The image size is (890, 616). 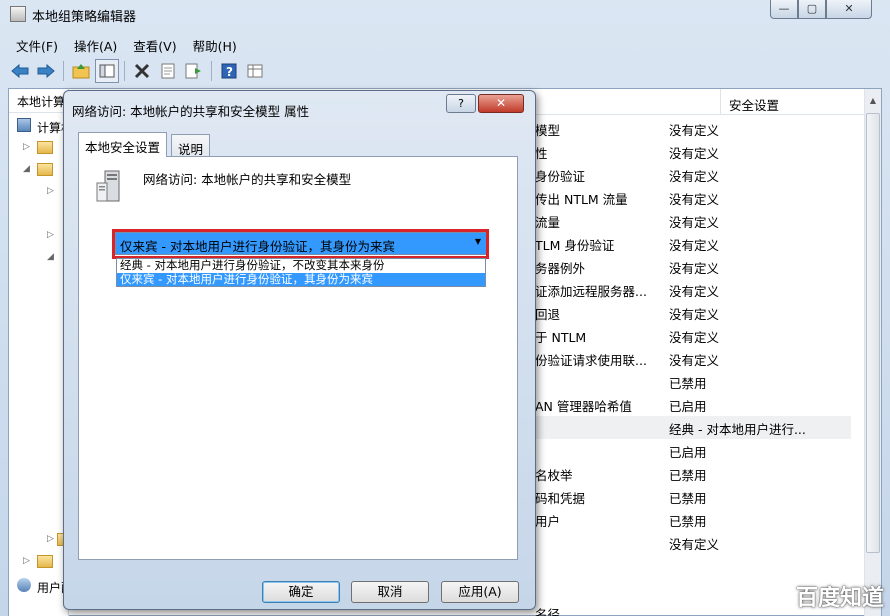 I want to click on option-classic: 经典 - 对本地用户进行身份验证，不改变其本来身份, so click(x=301, y=265).